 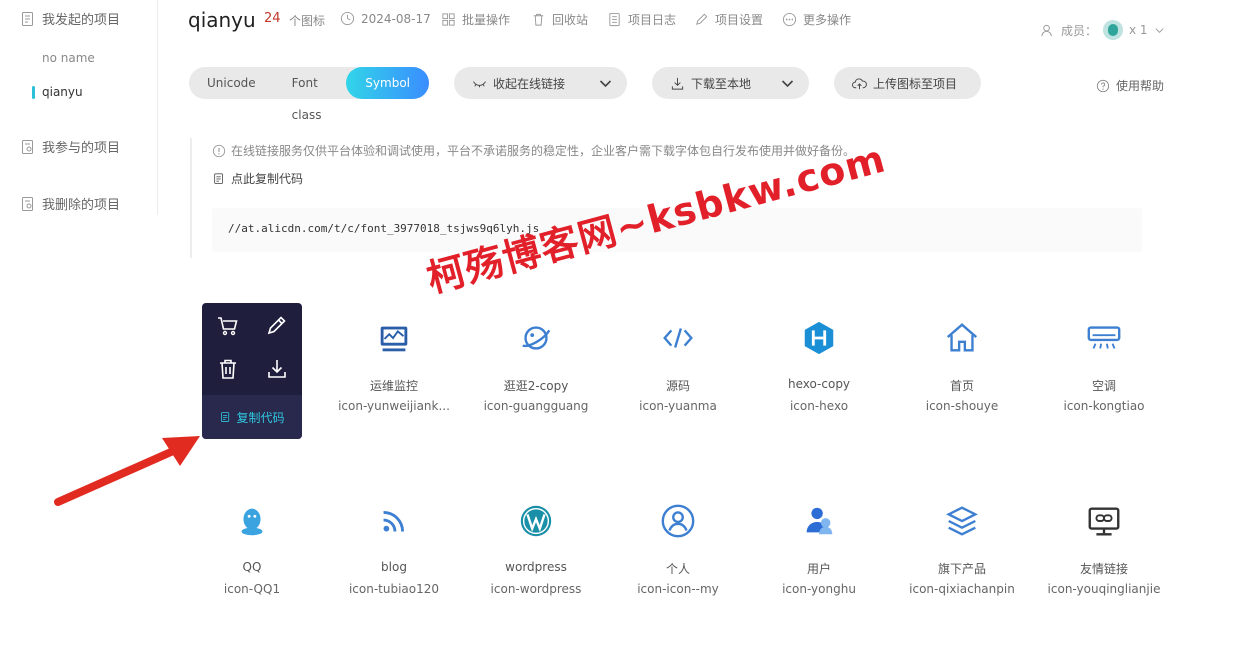 I want to click on batch-operation-button: 批量操作, so click(x=475, y=19).